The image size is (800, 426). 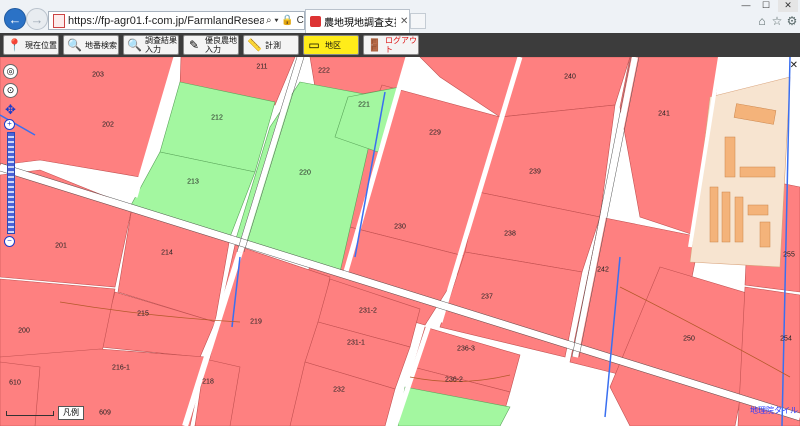 What do you see at coordinates (285, 20) in the screenshot?
I see `address-controls: ⌕ ▾ 🔒 C` at bounding box center [285, 20].